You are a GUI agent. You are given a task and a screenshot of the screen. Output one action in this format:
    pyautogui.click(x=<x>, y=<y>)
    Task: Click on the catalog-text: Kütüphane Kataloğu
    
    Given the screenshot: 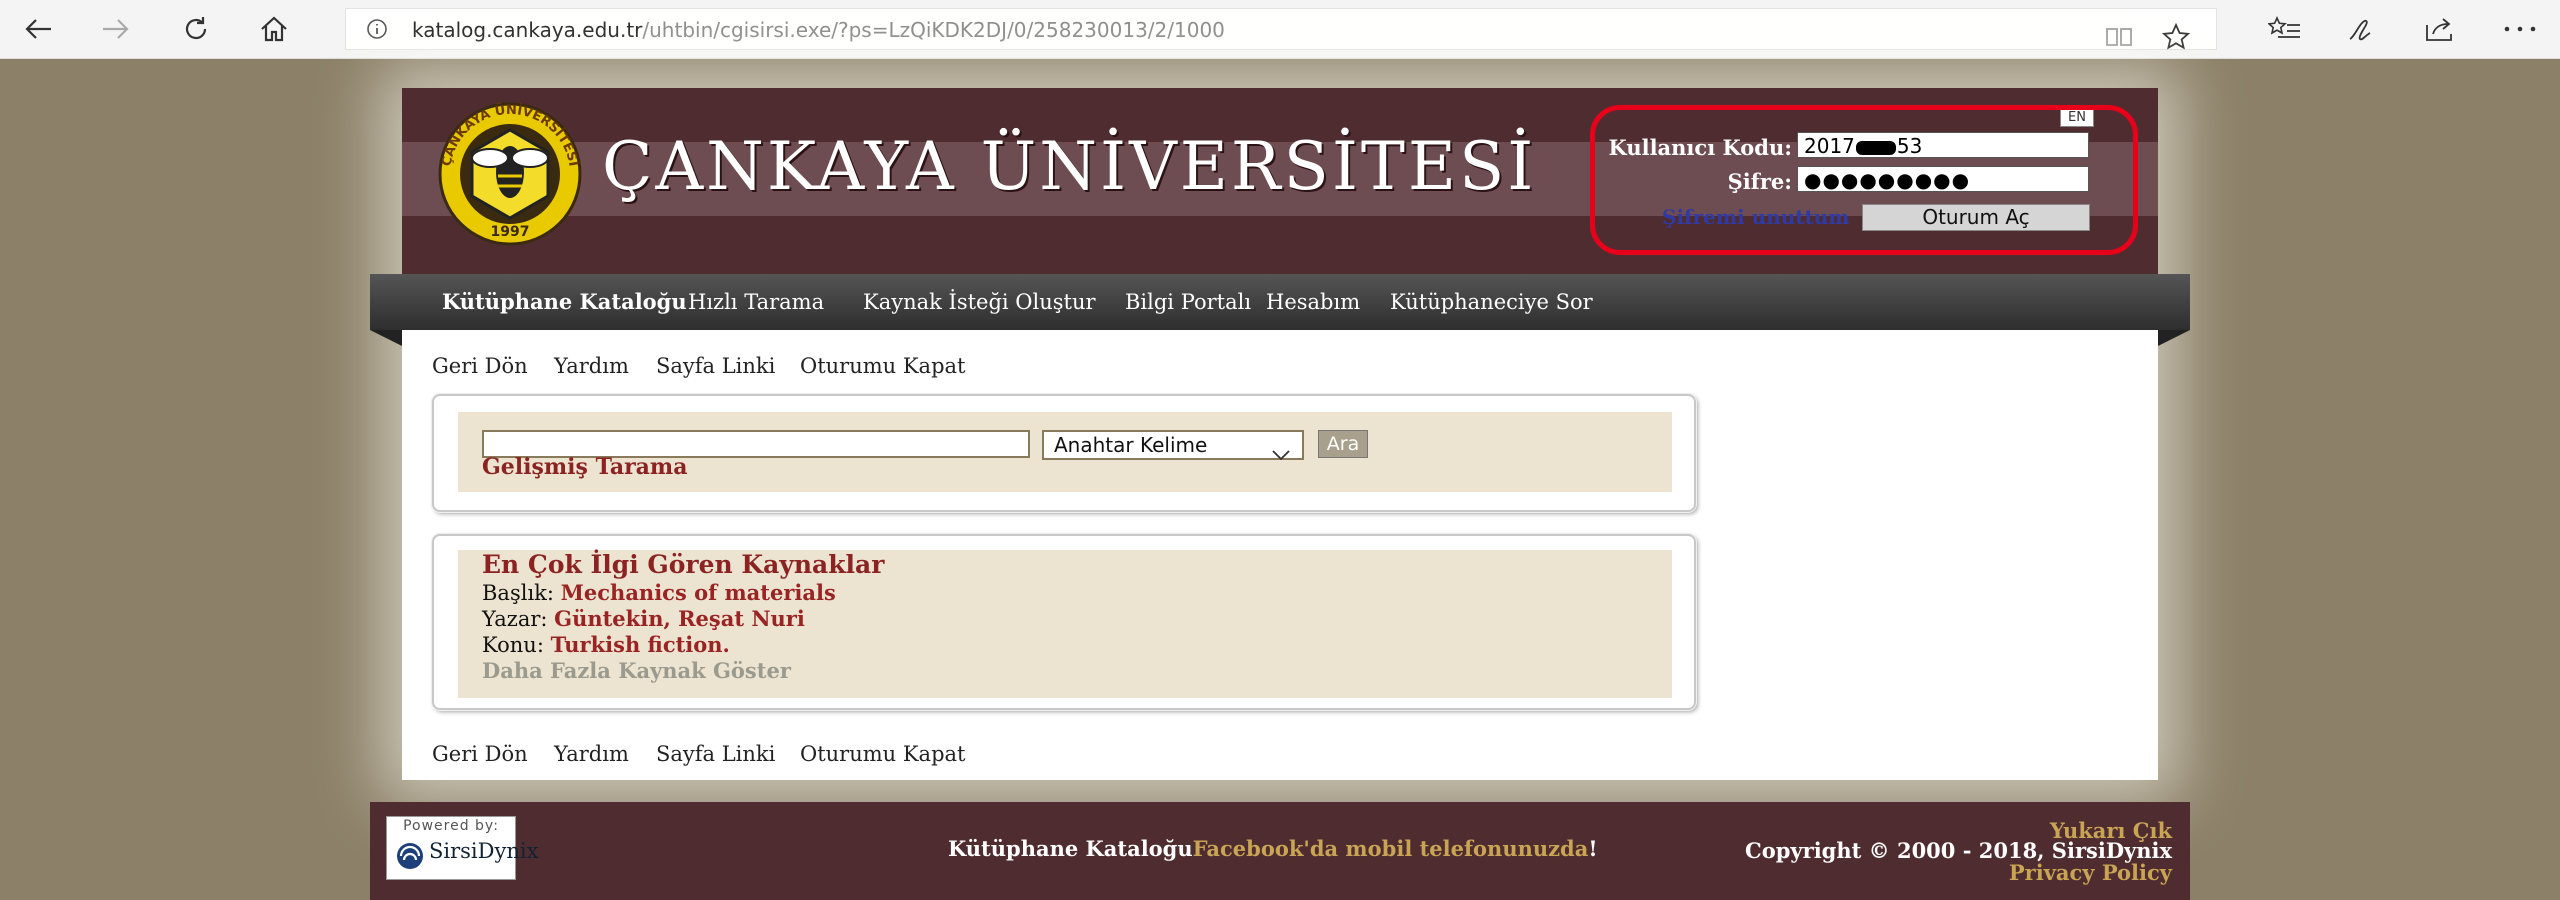 What is the action you would take?
    pyautogui.click(x=1070, y=848)
    